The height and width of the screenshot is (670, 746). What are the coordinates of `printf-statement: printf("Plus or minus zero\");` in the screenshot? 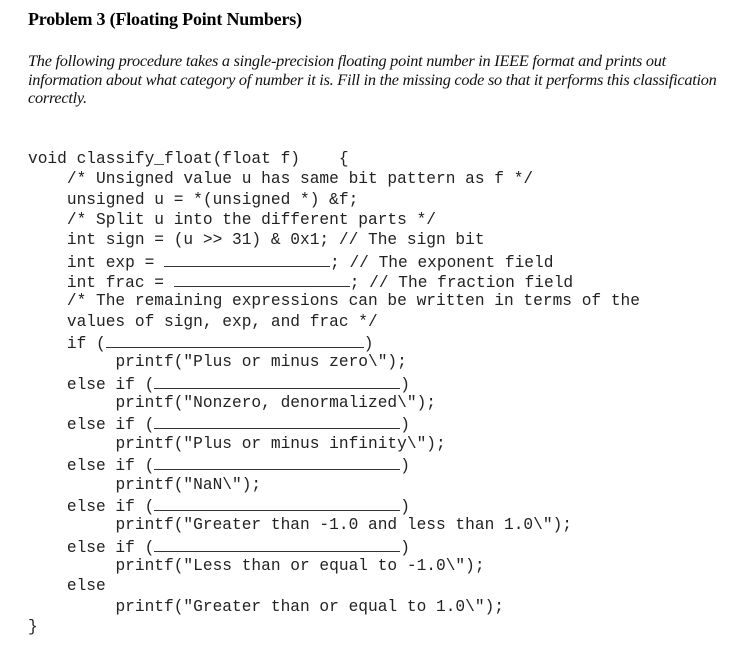 It's located at (261, 362).